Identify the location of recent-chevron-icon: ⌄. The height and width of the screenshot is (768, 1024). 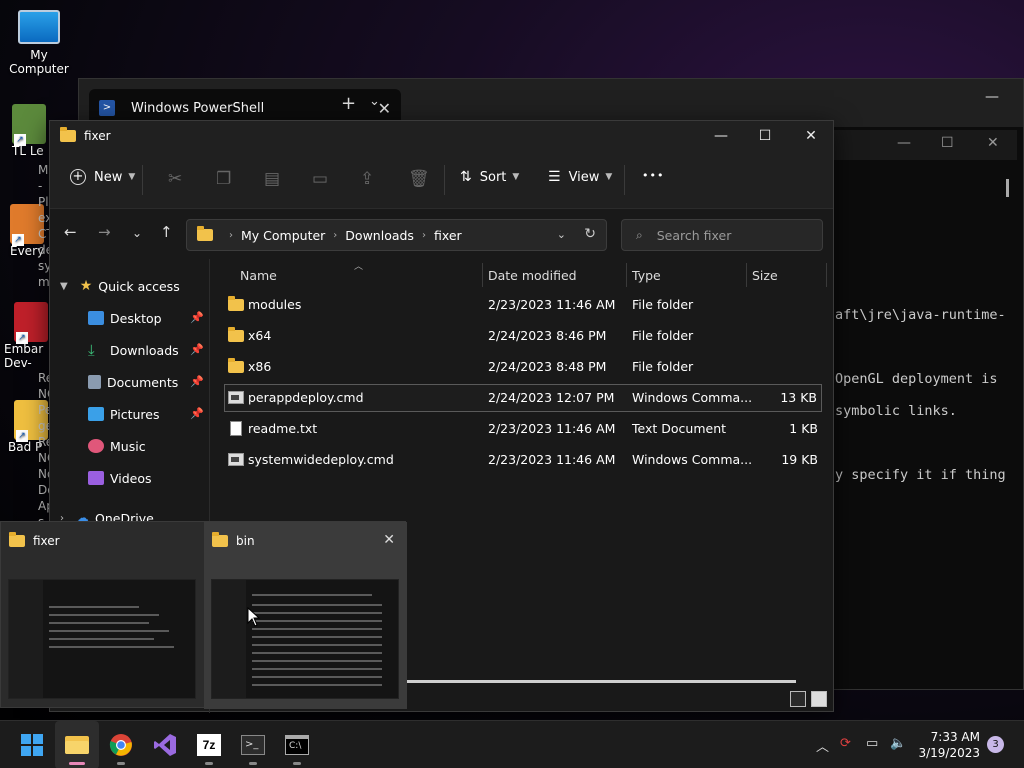
(137, 233).